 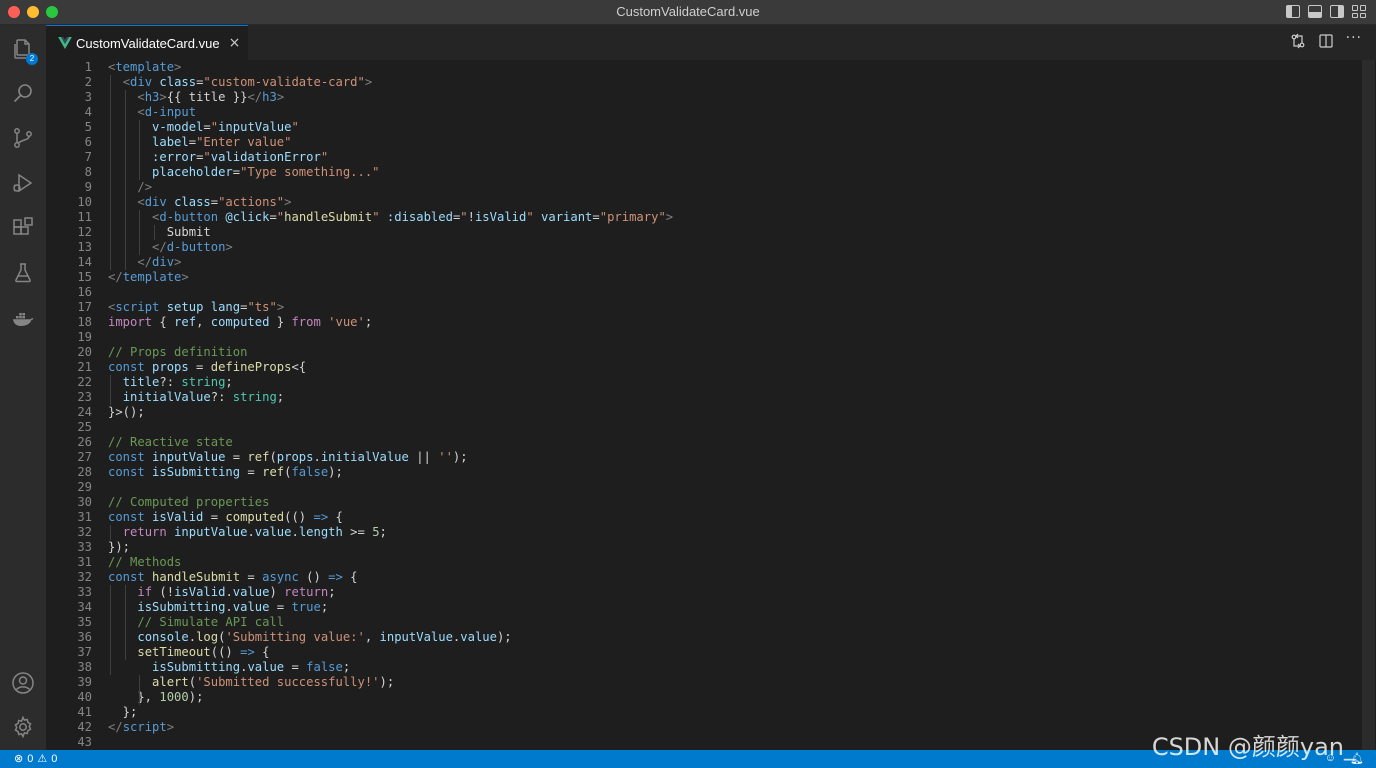 What do you see at coordinates (235, 43) in the screenshot?
I see `tab-close-icon: ×` at bounding box center [235, 43].